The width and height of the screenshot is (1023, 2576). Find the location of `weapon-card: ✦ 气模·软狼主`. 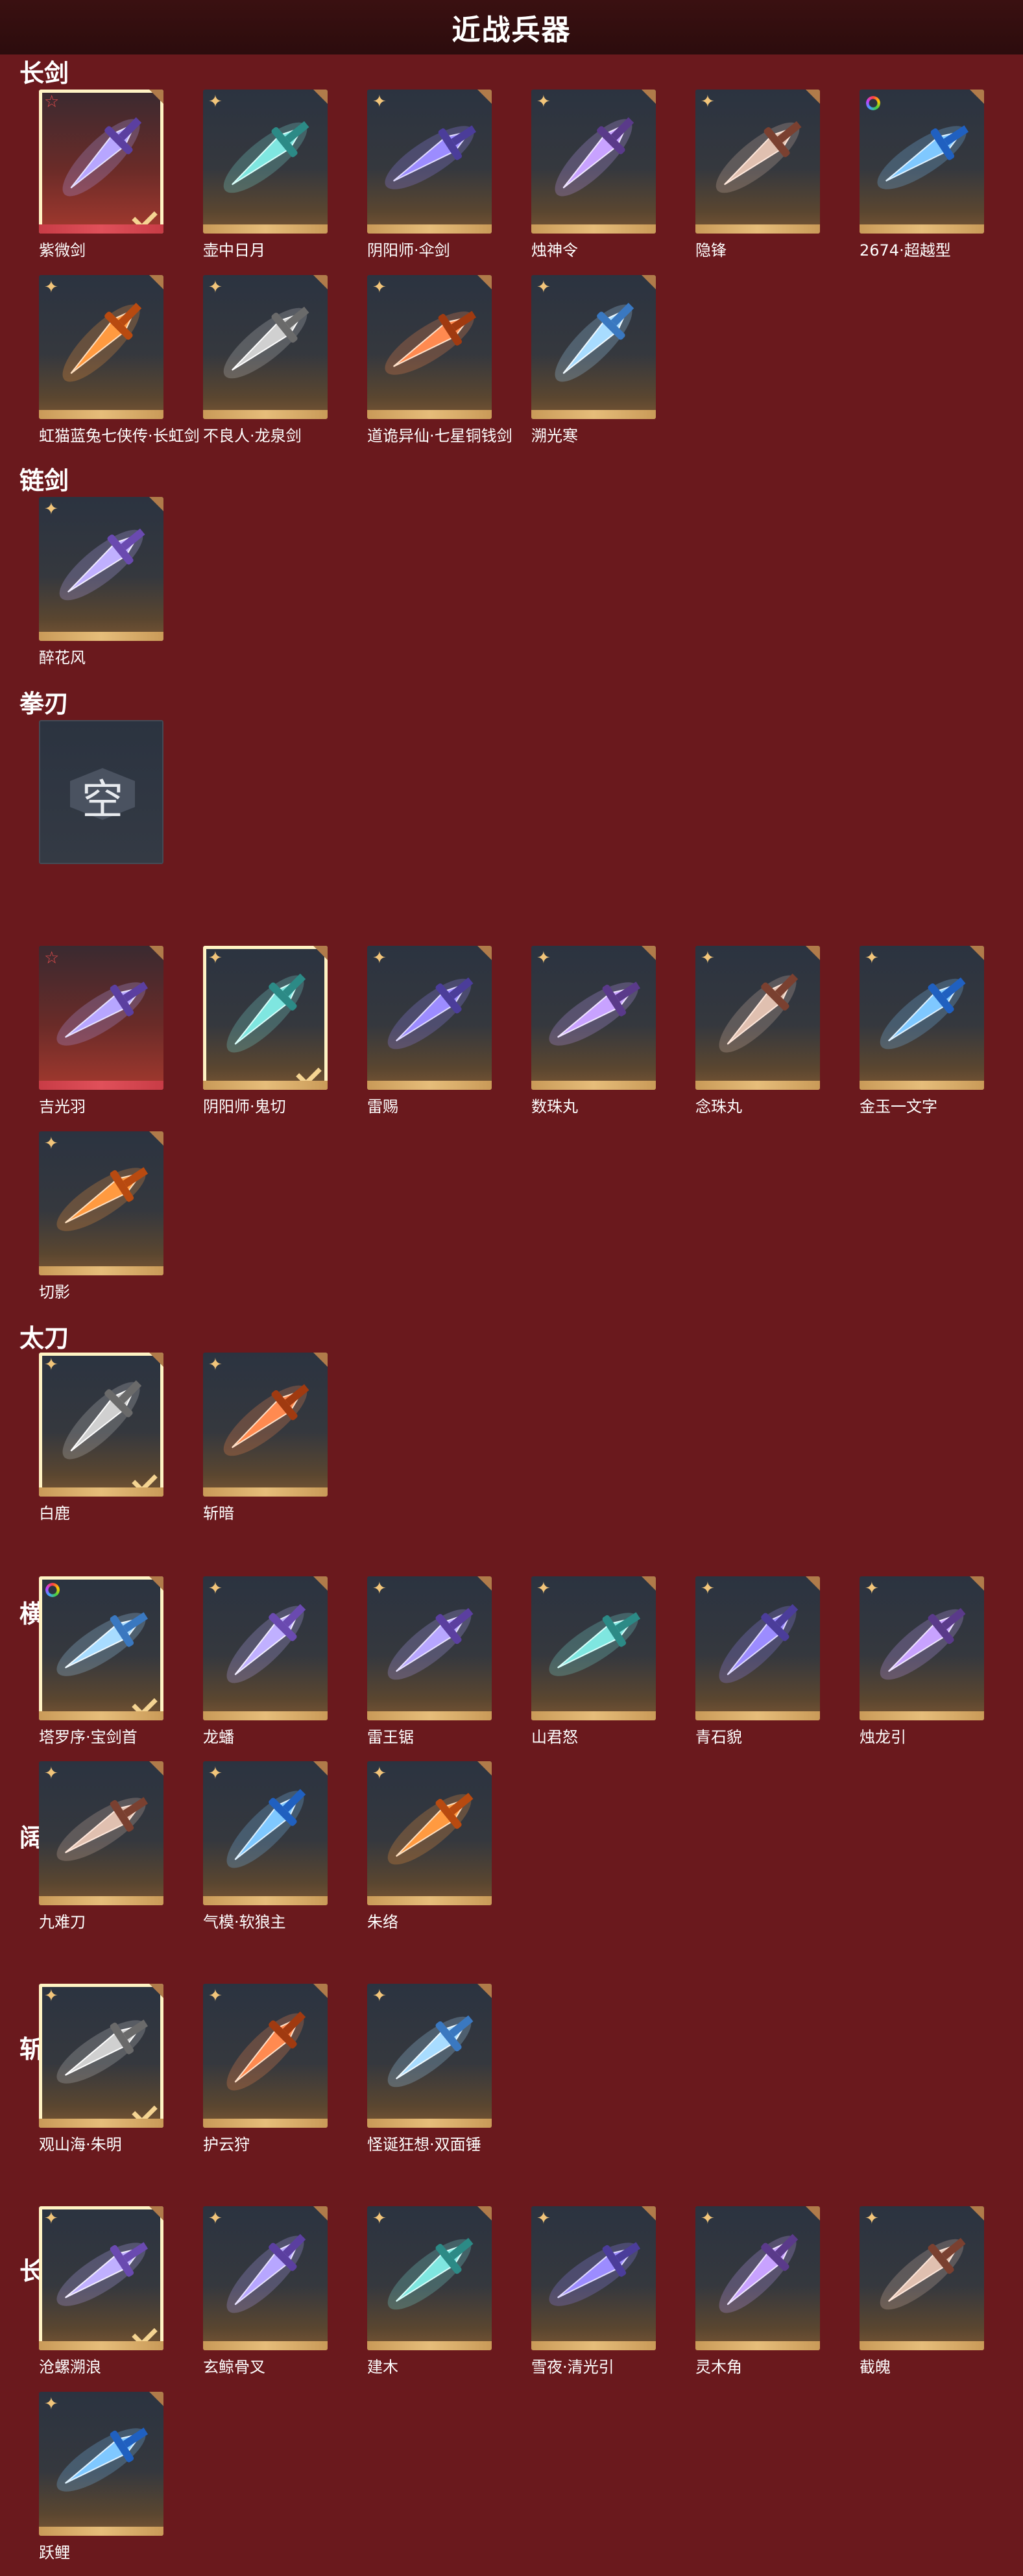

weapon-card: ✦ 气模·软狼主 is located at coordinates (265, 1846).